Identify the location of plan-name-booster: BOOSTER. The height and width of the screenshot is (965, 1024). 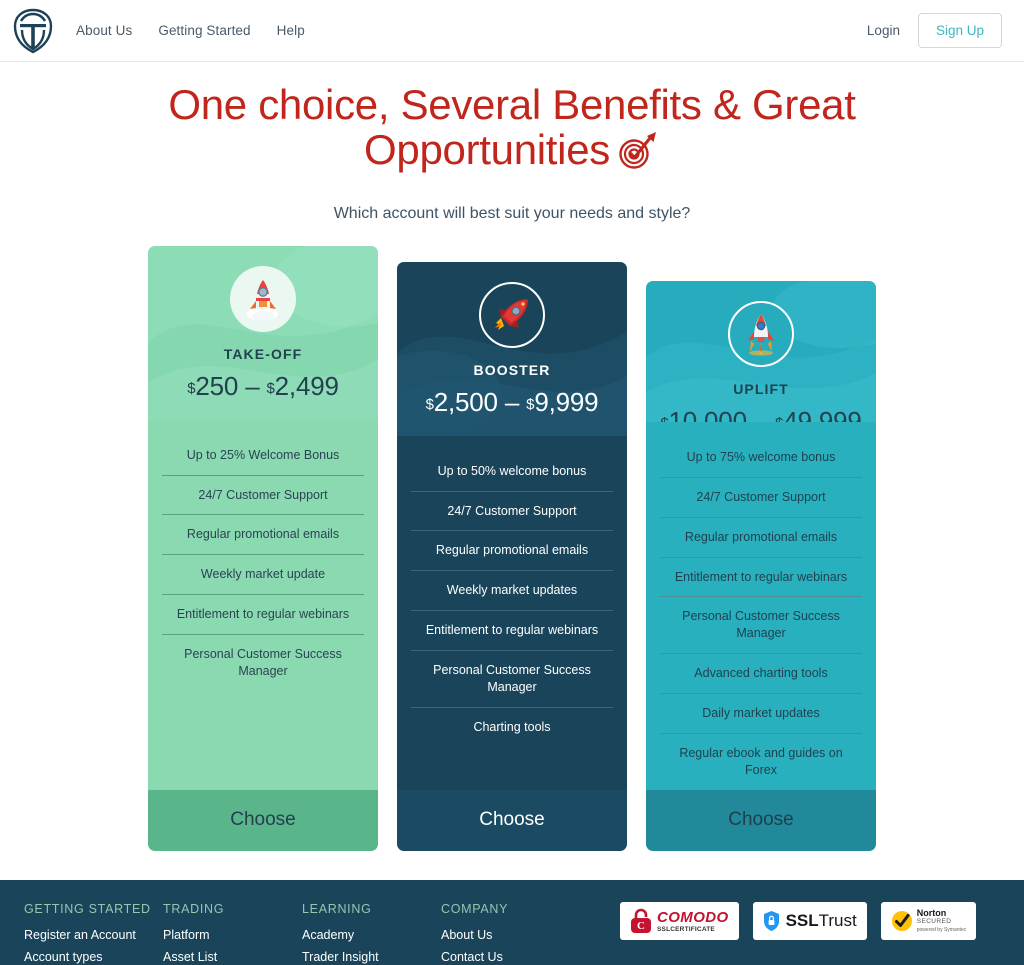
(512, 369).